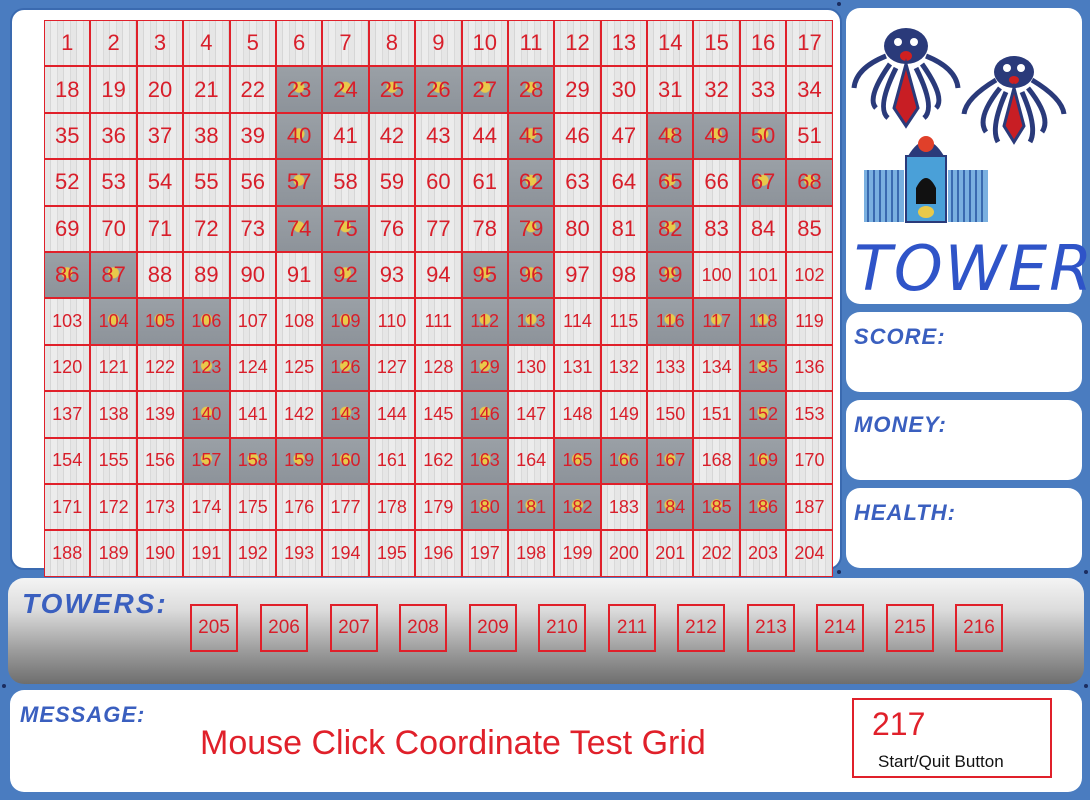 This screenshot has width=1090, height=800. Describe the element at coordinates (763, 275) in the screenshot. I see `grid-cell-101: 101` at that location.